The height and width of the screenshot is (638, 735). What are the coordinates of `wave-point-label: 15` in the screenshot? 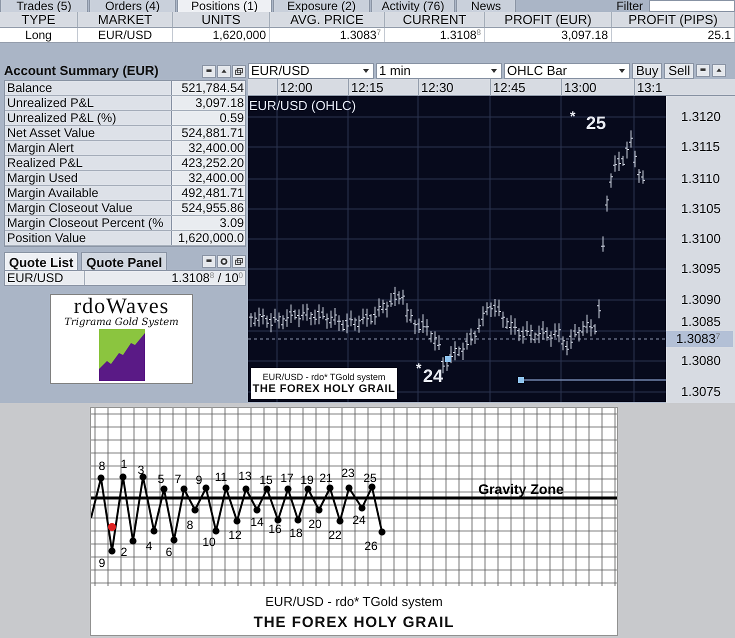 It's located at (266, 480).